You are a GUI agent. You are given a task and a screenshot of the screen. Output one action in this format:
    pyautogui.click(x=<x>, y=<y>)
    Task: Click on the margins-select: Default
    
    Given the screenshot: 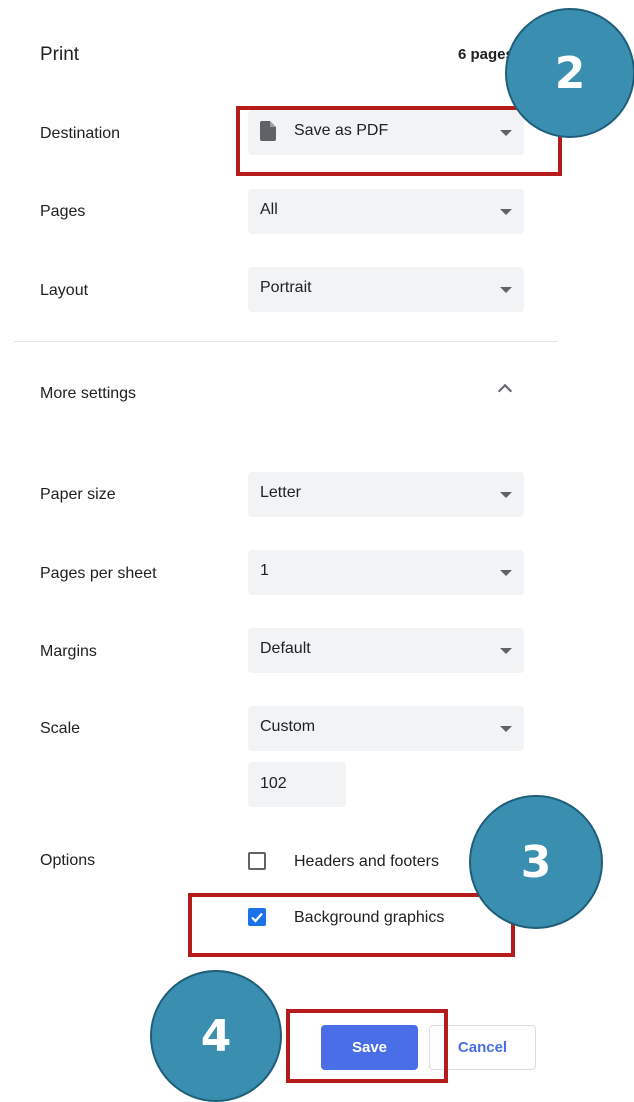 What is the action you would take?
    pyautogui.click(x=386, y=650)
    